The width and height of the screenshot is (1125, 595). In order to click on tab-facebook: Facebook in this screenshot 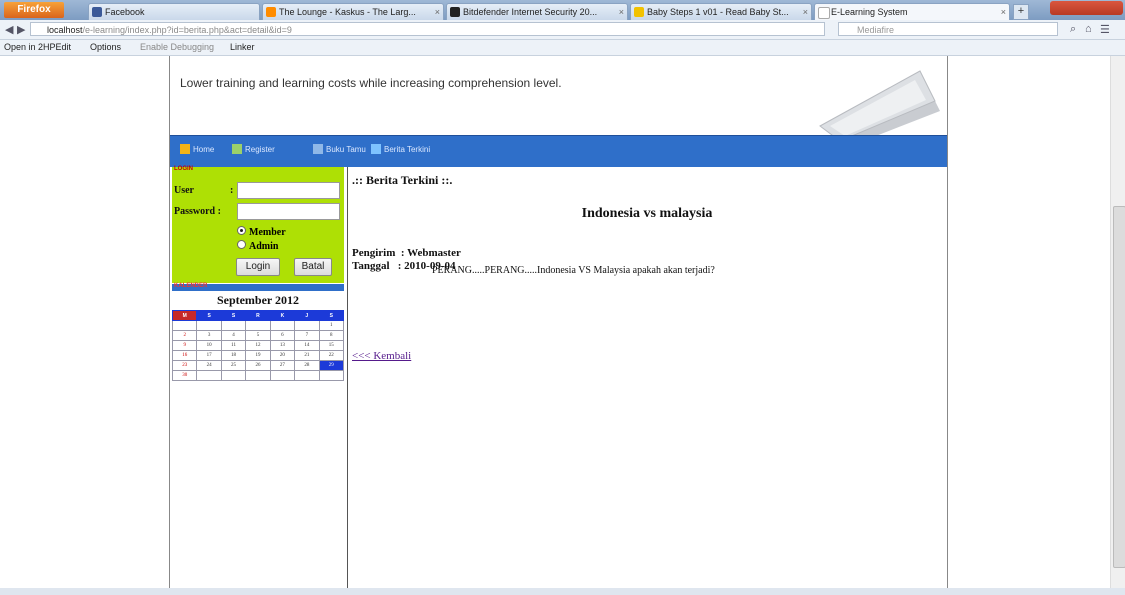, I will do `click(174, 11)`.